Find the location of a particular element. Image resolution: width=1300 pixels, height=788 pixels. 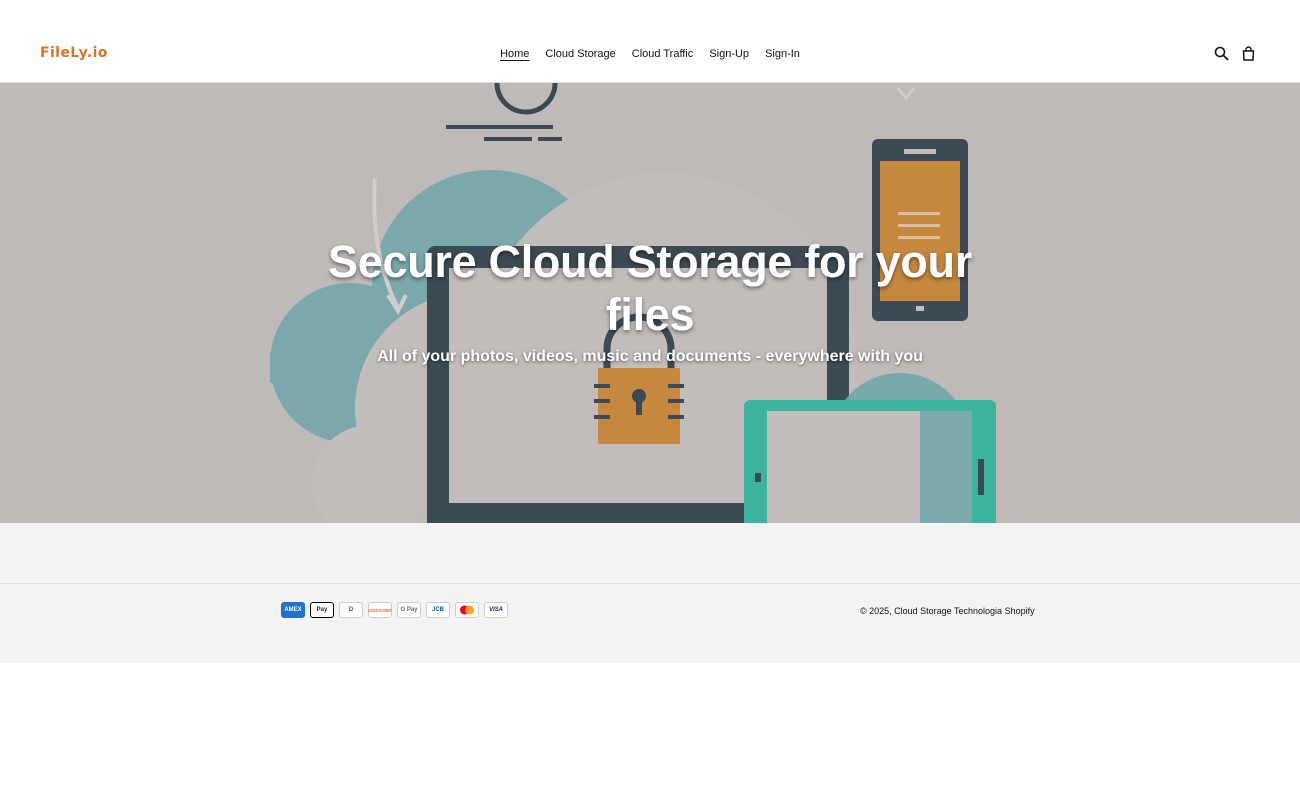

diners-club-icon: D is located at coordinates (351, 610).